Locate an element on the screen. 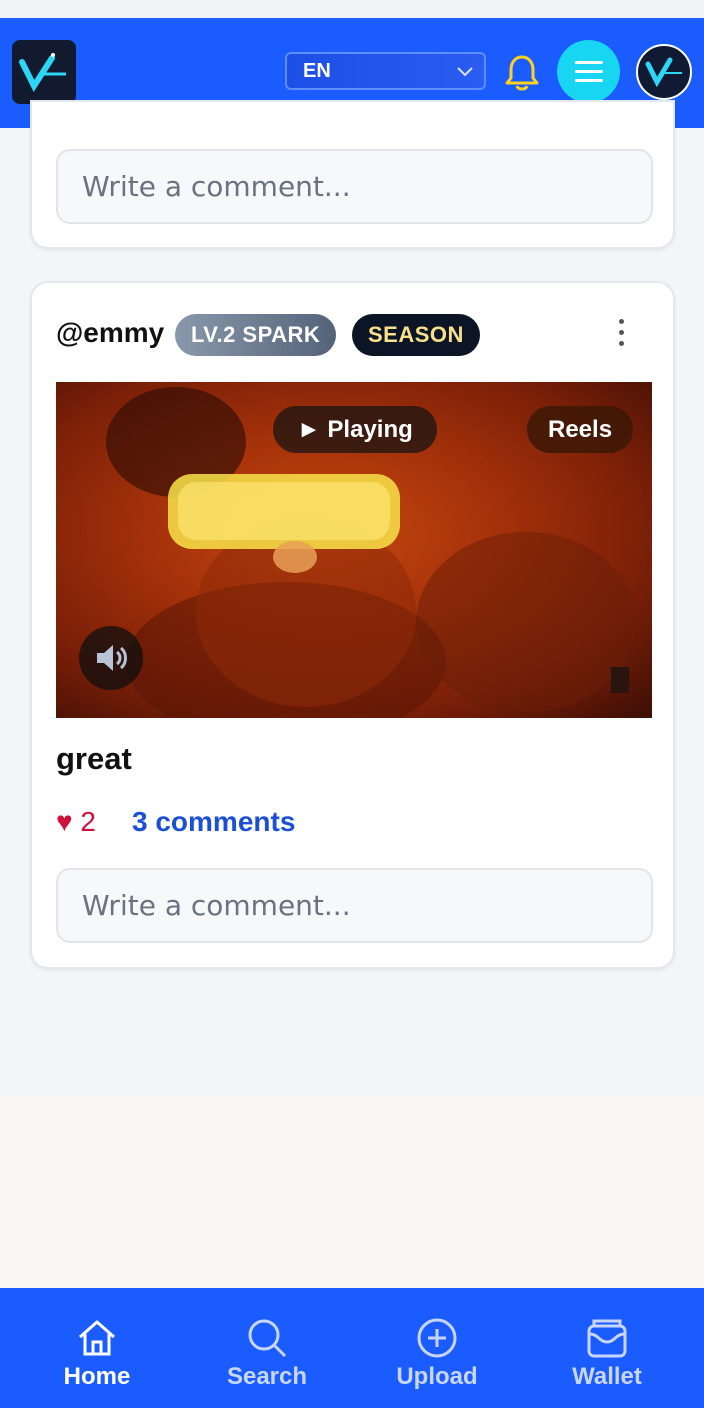 This screenshot has width=704, height=1408. hamburger-menu-button is located at coordinates (588, 71).